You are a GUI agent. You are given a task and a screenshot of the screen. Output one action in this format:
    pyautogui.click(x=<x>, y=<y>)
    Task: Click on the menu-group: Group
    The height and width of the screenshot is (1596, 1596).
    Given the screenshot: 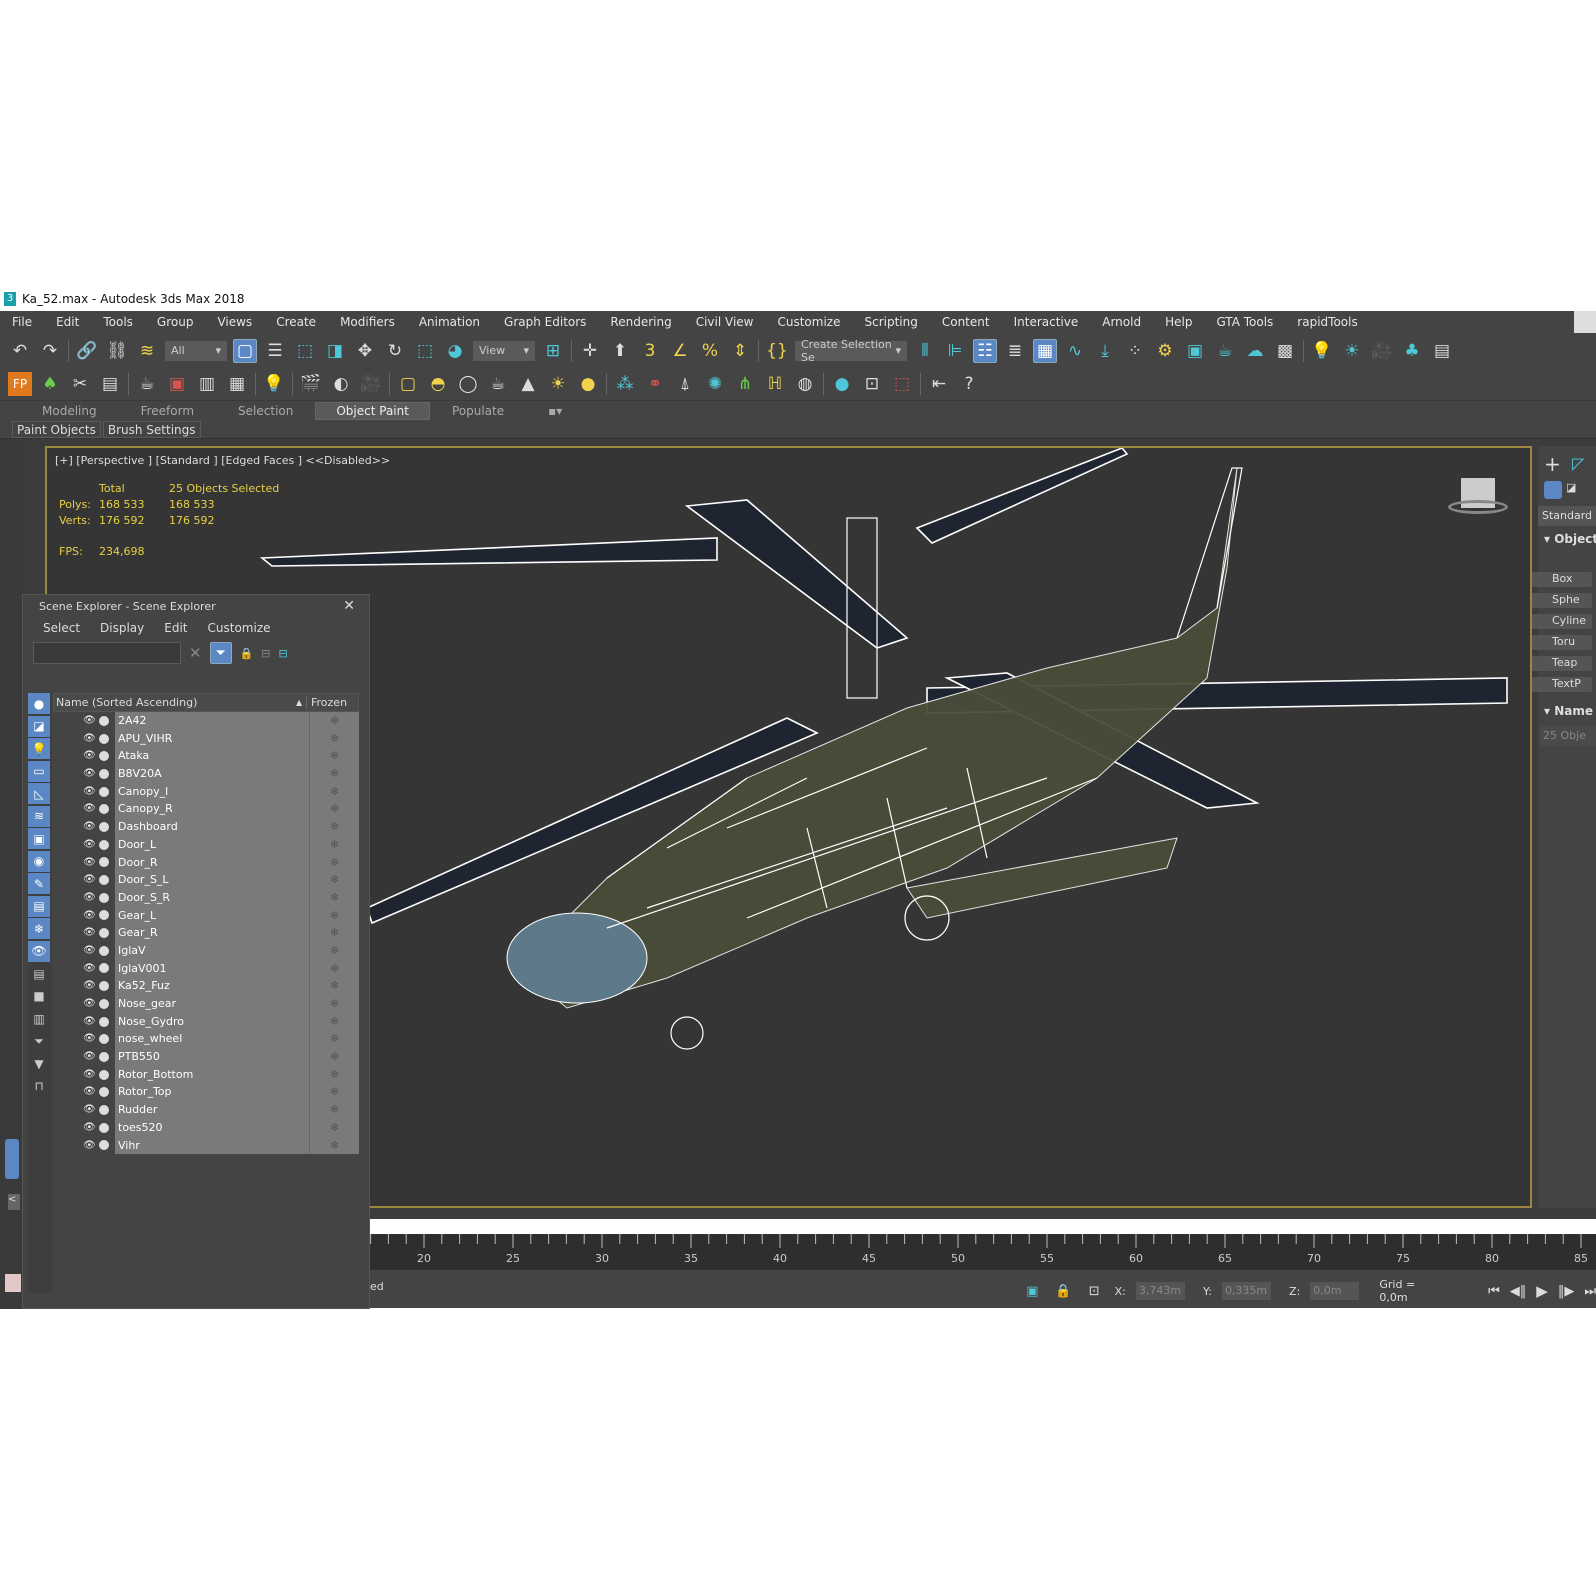 What is the action you would take?
    pyautogui.click(x=175, y=322)
    